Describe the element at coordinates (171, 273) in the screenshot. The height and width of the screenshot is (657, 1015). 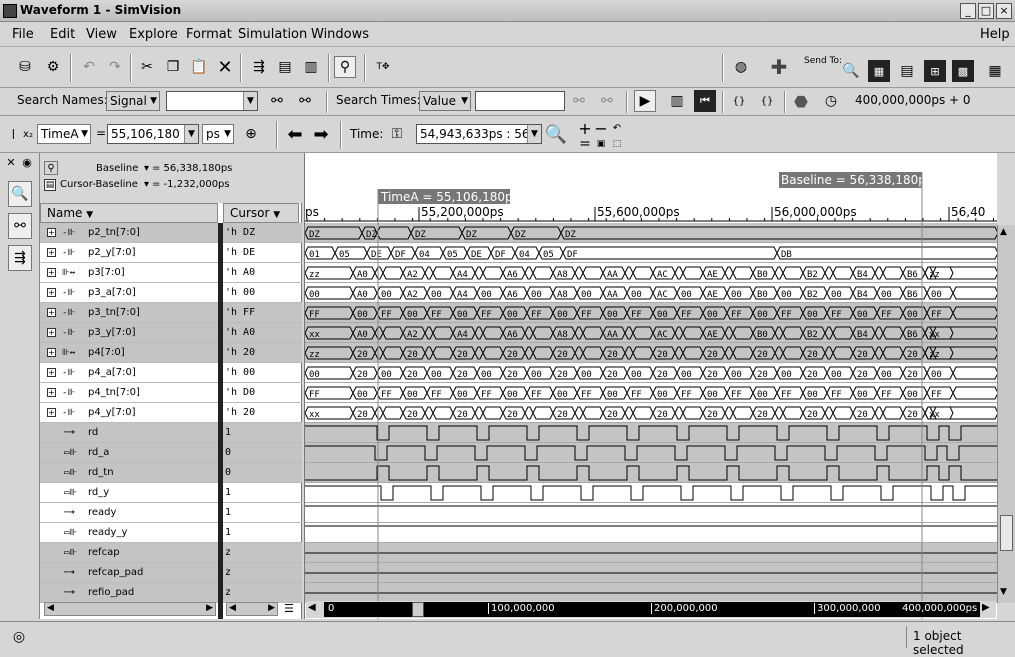
I see `signal-row-p3: + ⊪↔ p3[7:0] 'h A0` at that location.